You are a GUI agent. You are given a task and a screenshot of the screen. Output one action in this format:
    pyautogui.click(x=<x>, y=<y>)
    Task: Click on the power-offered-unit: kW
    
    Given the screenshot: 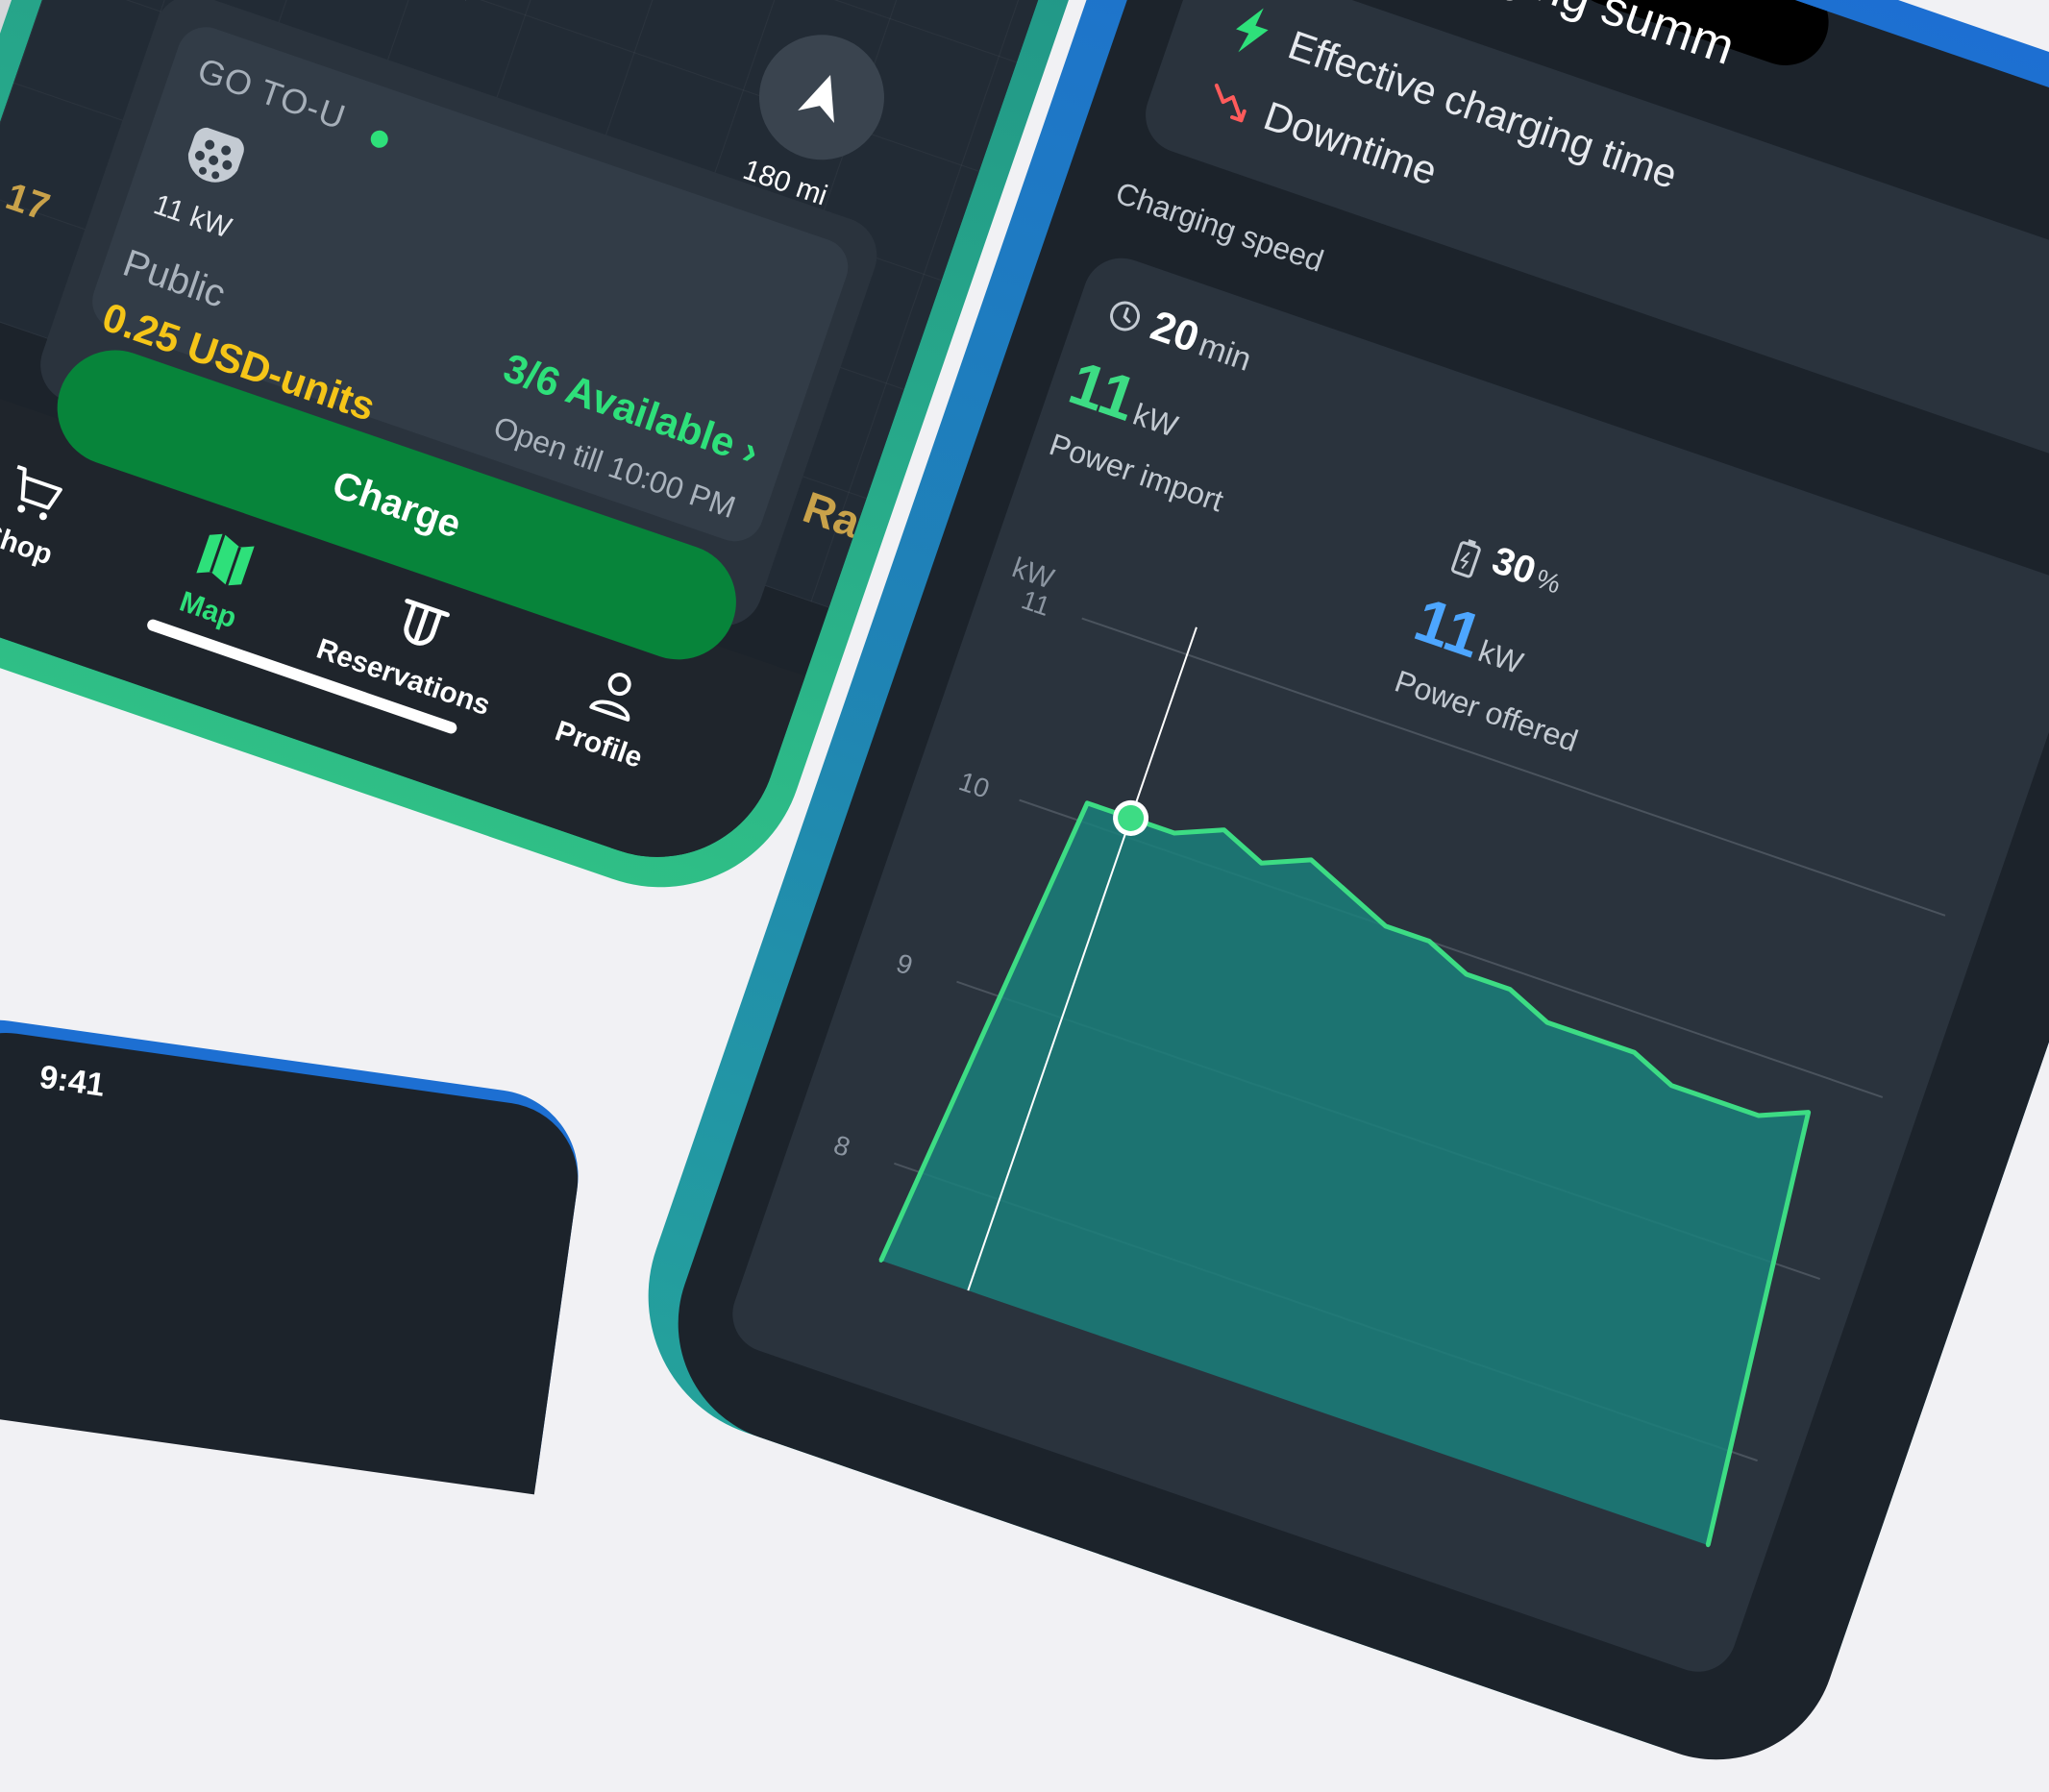 What is the action you would take?
    pyautogui.click(x=1500, y=657)
    